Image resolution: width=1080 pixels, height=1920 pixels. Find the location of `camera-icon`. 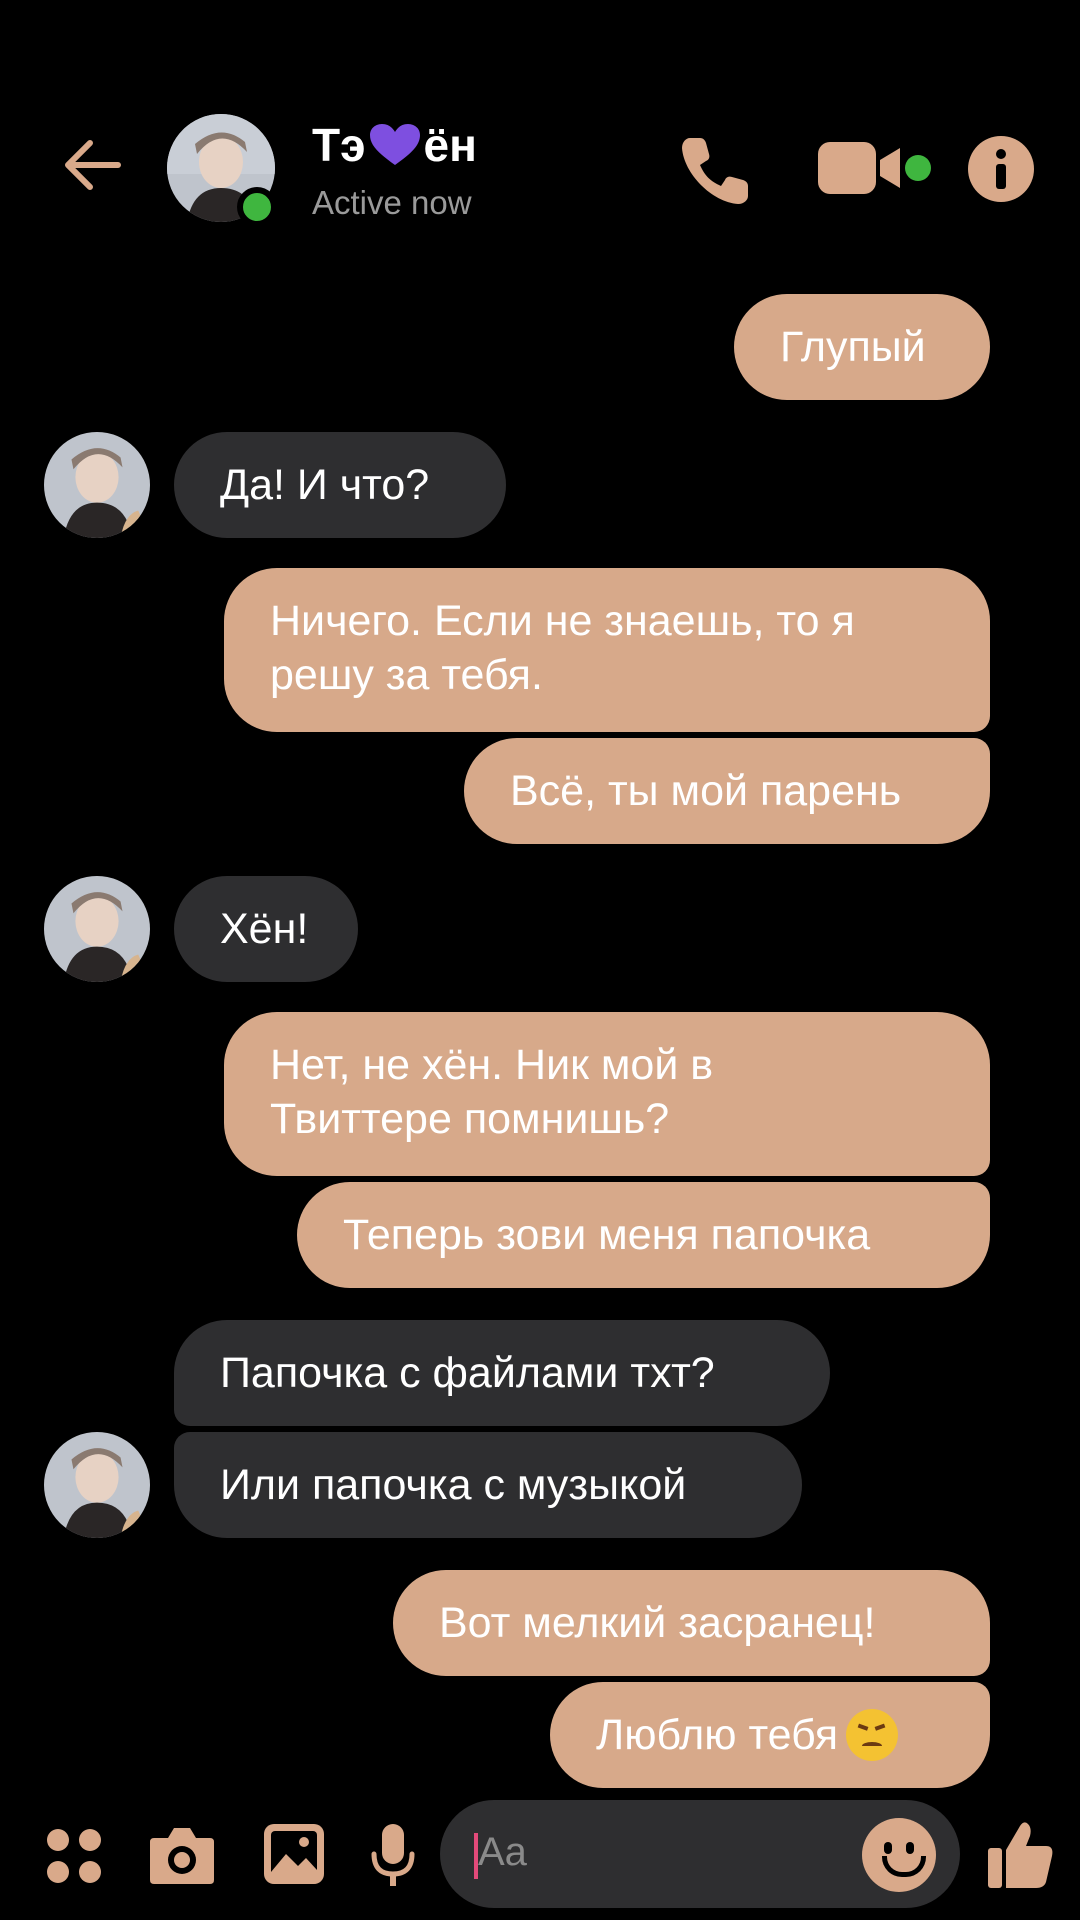

camera-icon is located at coordinates (182, 1855).